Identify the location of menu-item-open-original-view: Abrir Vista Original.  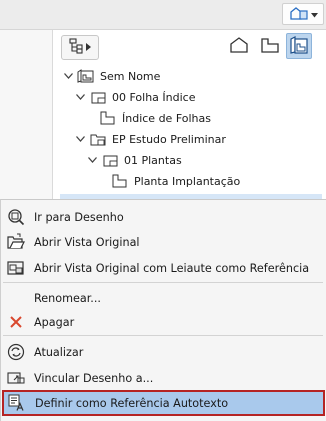
(163, 242).